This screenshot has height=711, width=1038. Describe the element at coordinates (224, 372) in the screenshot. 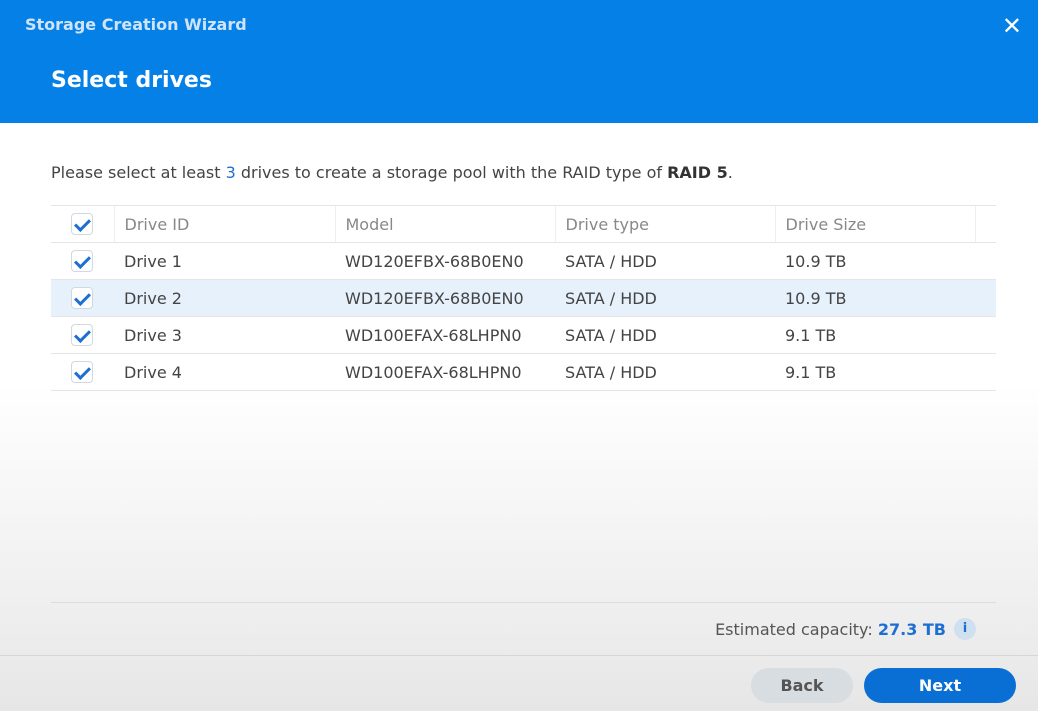

I see `drive-id: Drive 4` at that location.